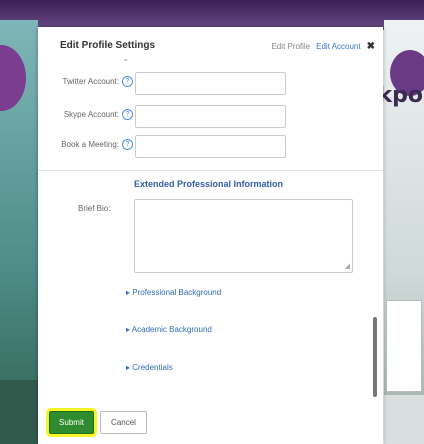 This screenshot has height=444, width=424. Describe the element at coordinates (404, 346) in the screenshot. I see `right-panel` at that location.